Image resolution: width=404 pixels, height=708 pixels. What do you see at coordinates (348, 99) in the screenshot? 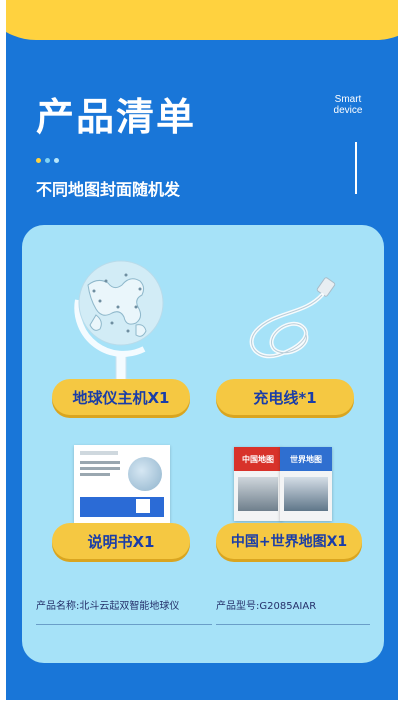
I see `badge-line-1: Smart` at bounding box center [348, 99].